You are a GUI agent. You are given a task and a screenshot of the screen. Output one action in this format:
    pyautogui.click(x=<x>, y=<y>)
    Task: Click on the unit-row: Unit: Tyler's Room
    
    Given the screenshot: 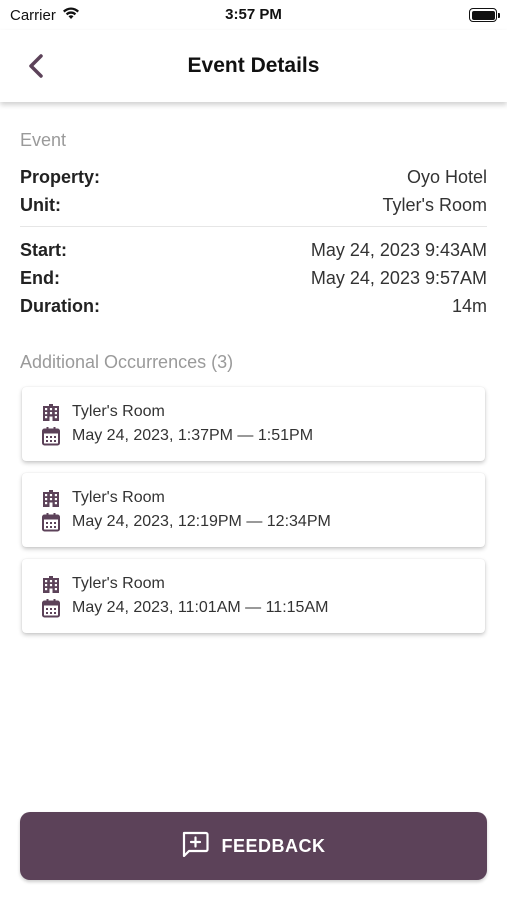 What is the action you would take?
    pyautogui.click(x=253, y=205)
    